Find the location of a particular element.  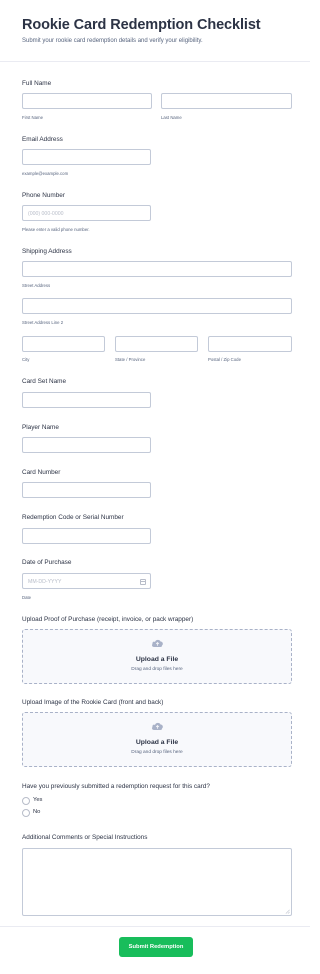

upload-proof-dropzone: Upload a File Drag and drop files here is located at coordinates (157, 656).